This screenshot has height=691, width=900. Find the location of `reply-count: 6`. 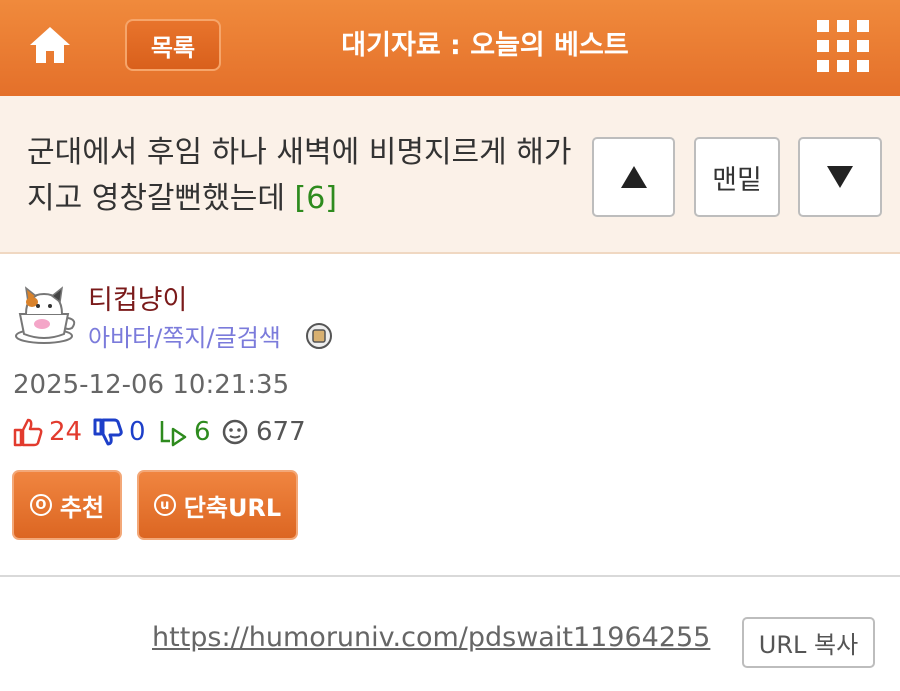

reply-count: 6 is located at coordinates (202, 432).